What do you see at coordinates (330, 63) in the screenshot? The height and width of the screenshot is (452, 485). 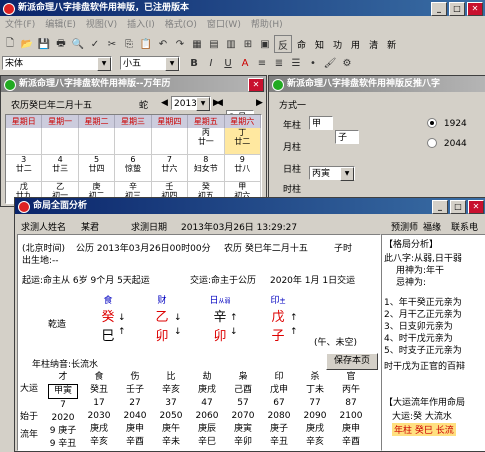 I see `paint-icon: 🖌` at bounding box center [330, 63].